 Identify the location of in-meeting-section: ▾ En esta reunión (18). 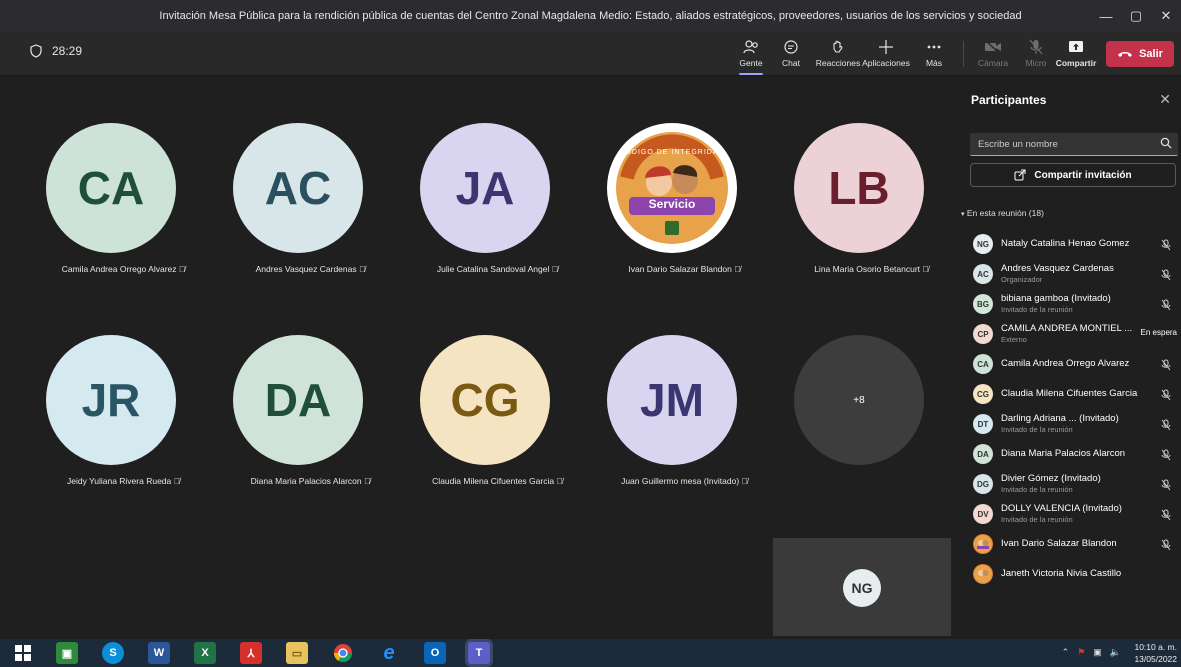
(1002, 213).